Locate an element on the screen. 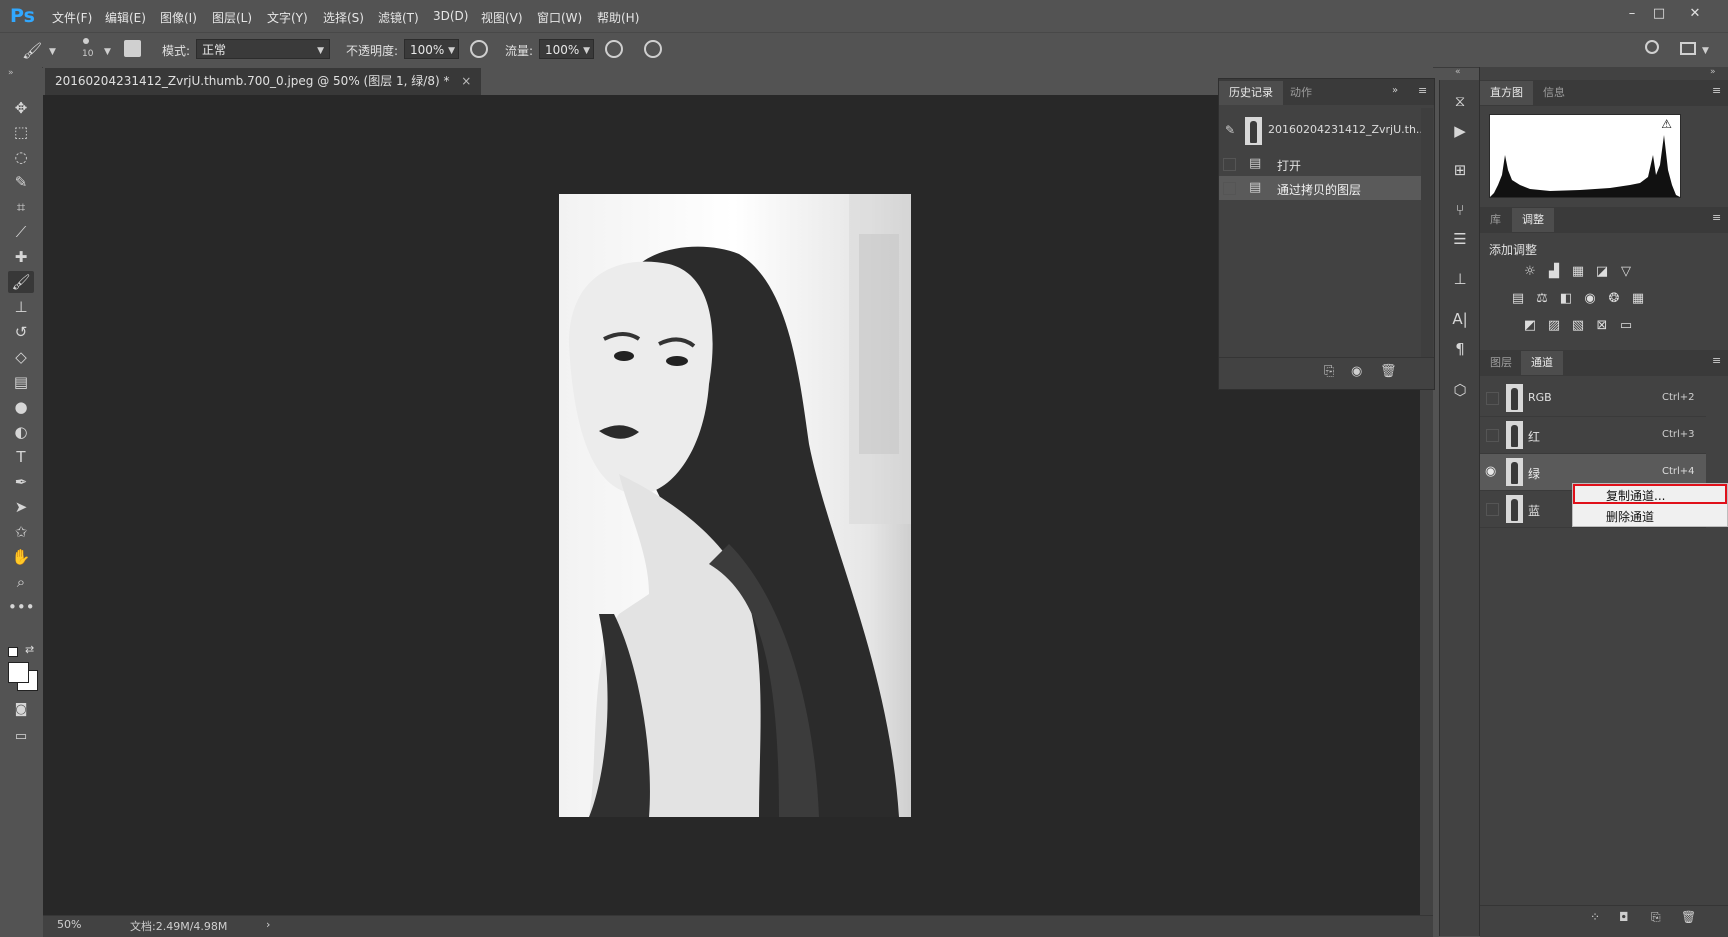 The image size is (1728, 937). clone-stamp-tool-icon: ⊥ is located at coordinates (21, 307).